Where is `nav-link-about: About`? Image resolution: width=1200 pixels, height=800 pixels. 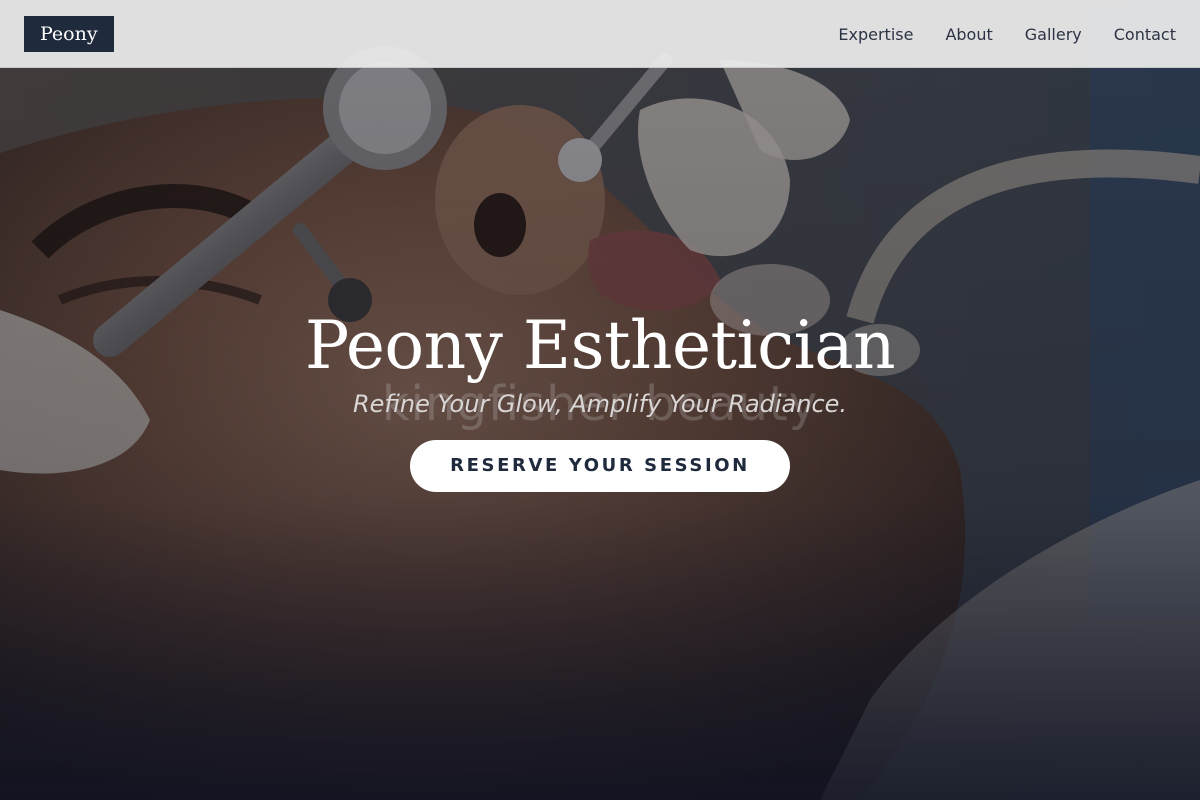
nav-link-about: About is located at coordinates (968, 34).